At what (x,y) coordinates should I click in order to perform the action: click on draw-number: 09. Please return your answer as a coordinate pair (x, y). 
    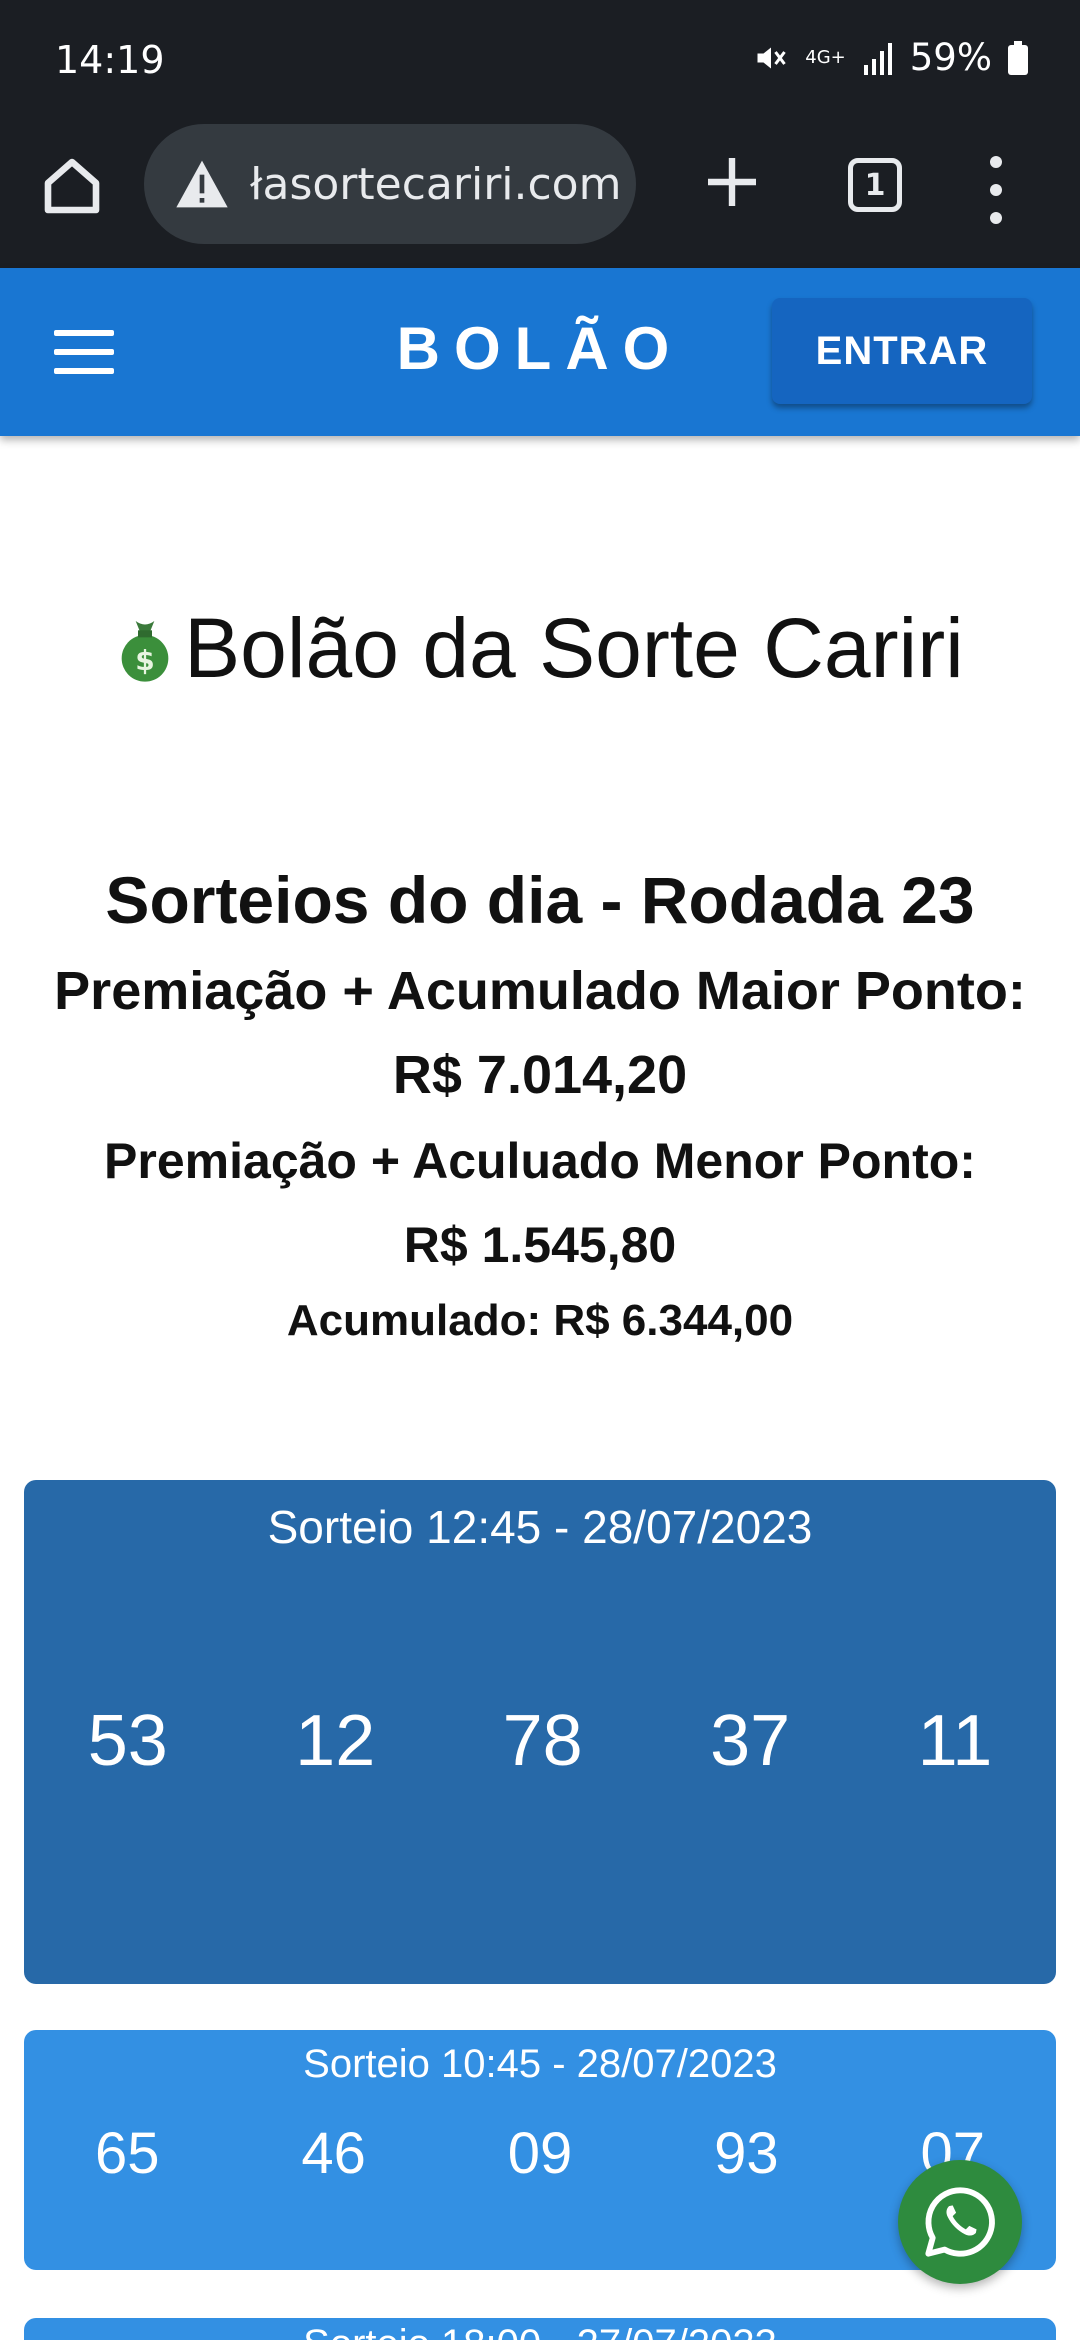
    Looking at the image, I should click on (540, 2153).